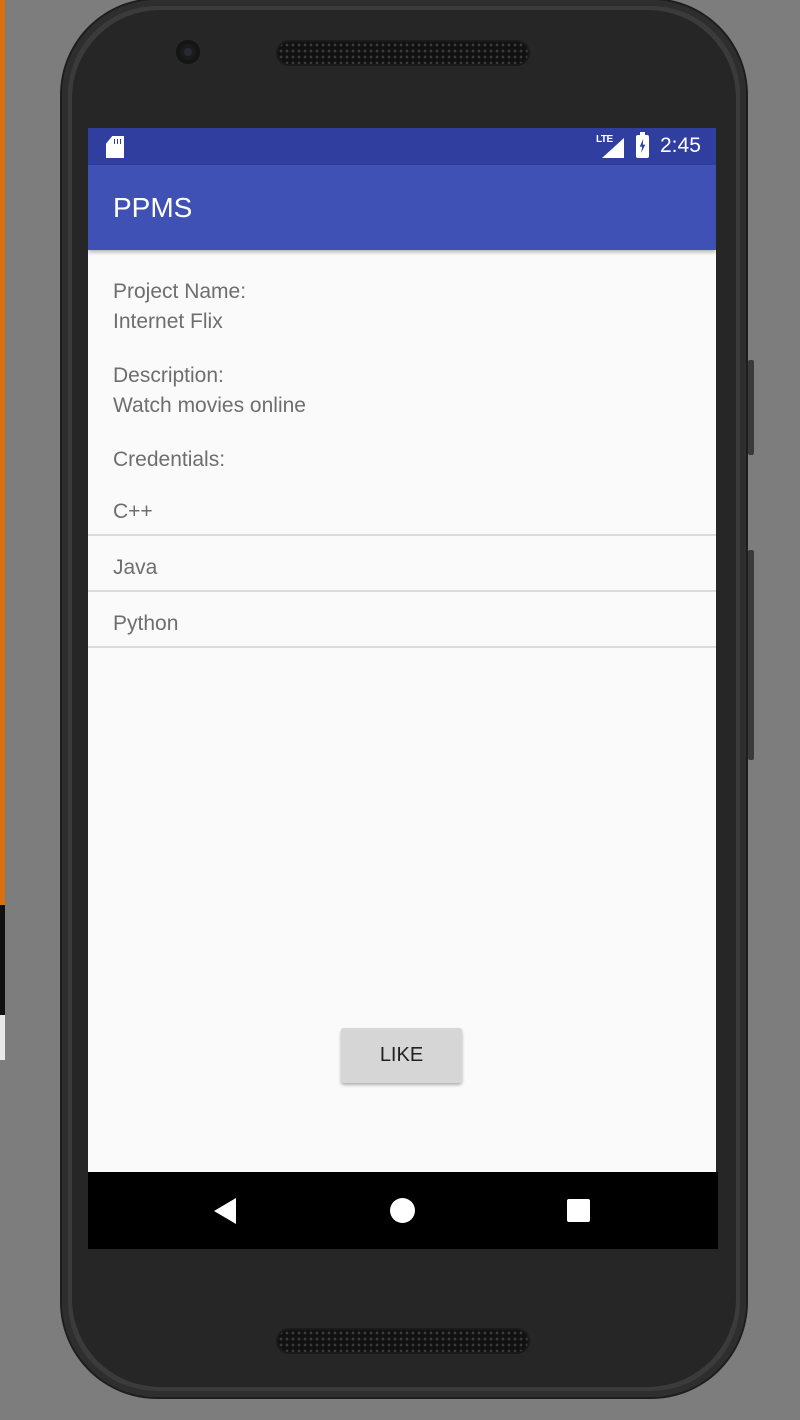  What do you see at coordinates (2, 960) in the screenshot?
I see `background-left-strip-dark` at bounding box center [2, 960].